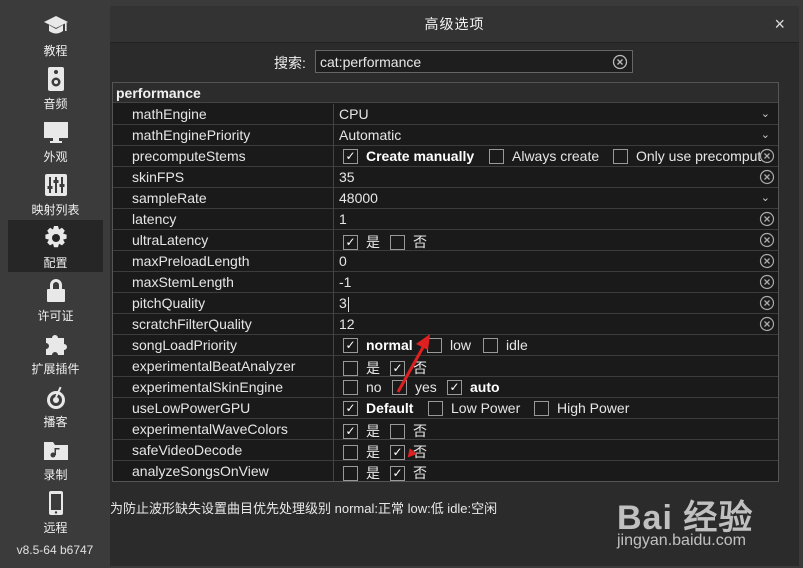 The height and width of the screenshot is (568, 803). What do you see at coordinates (556, 219) in the screenshot?
I see `option-value-field: 1` at bounding box center [556, 219].